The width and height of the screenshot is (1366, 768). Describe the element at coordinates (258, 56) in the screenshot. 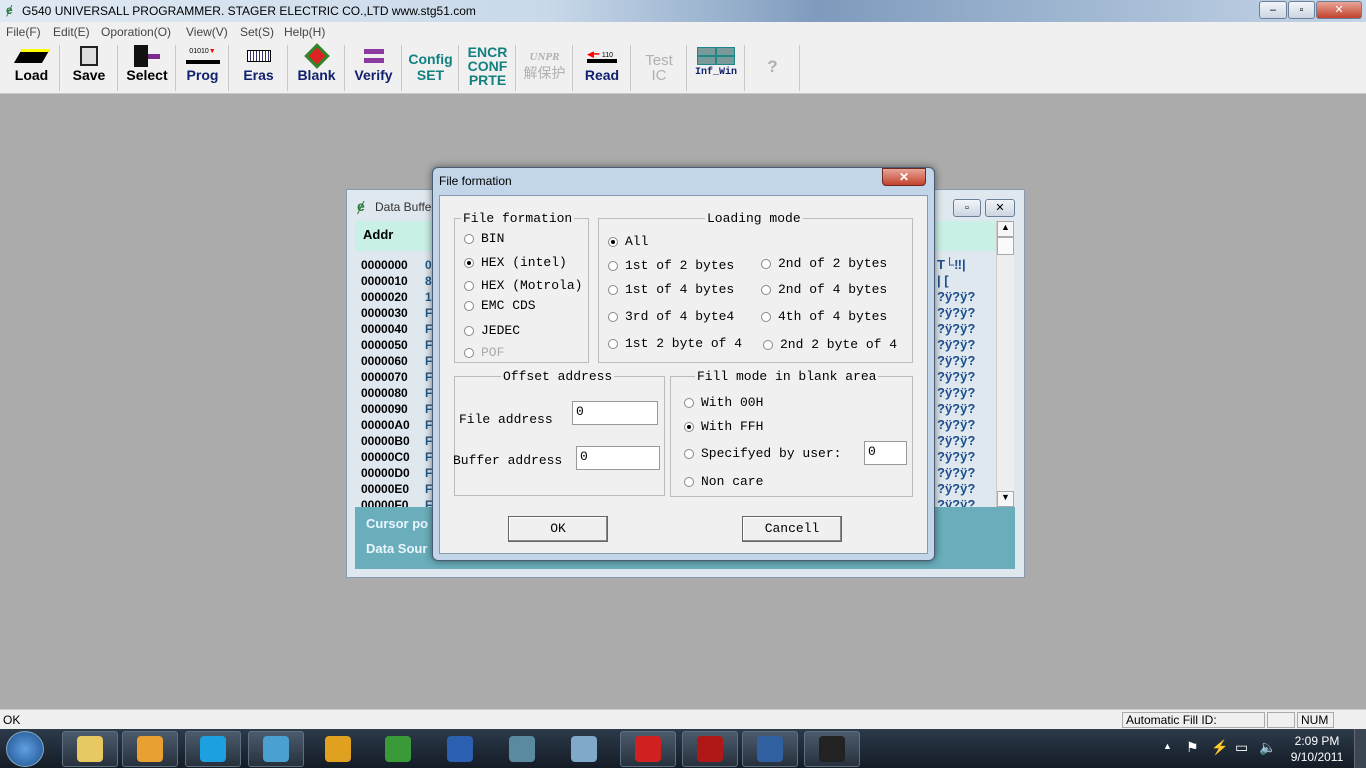

I see `erase-icon` at that location.